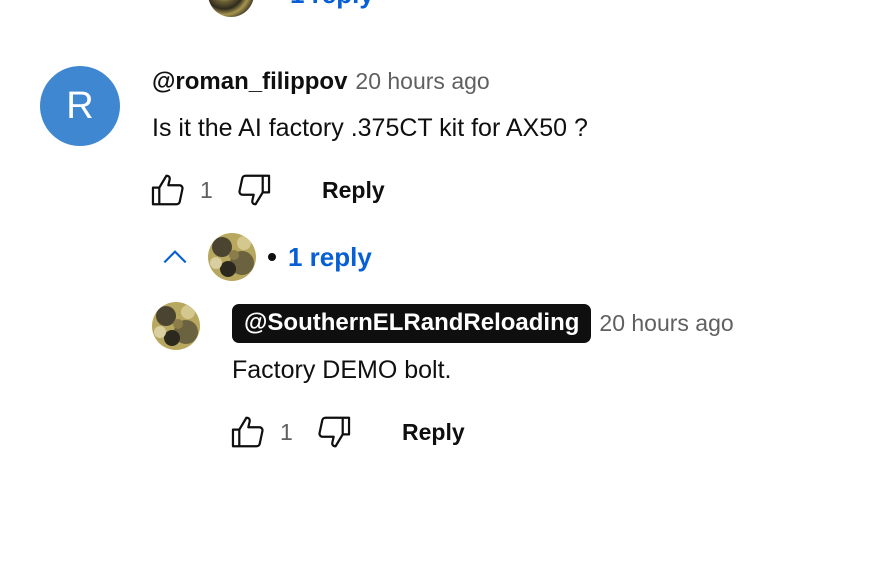 Image resolution: width=882 pixels, height=580 pixels. Describe the element at coordinates (412, 323) in the screenshot. I see `channel-owner-badge: @SouthernELRandReloading` at that location.